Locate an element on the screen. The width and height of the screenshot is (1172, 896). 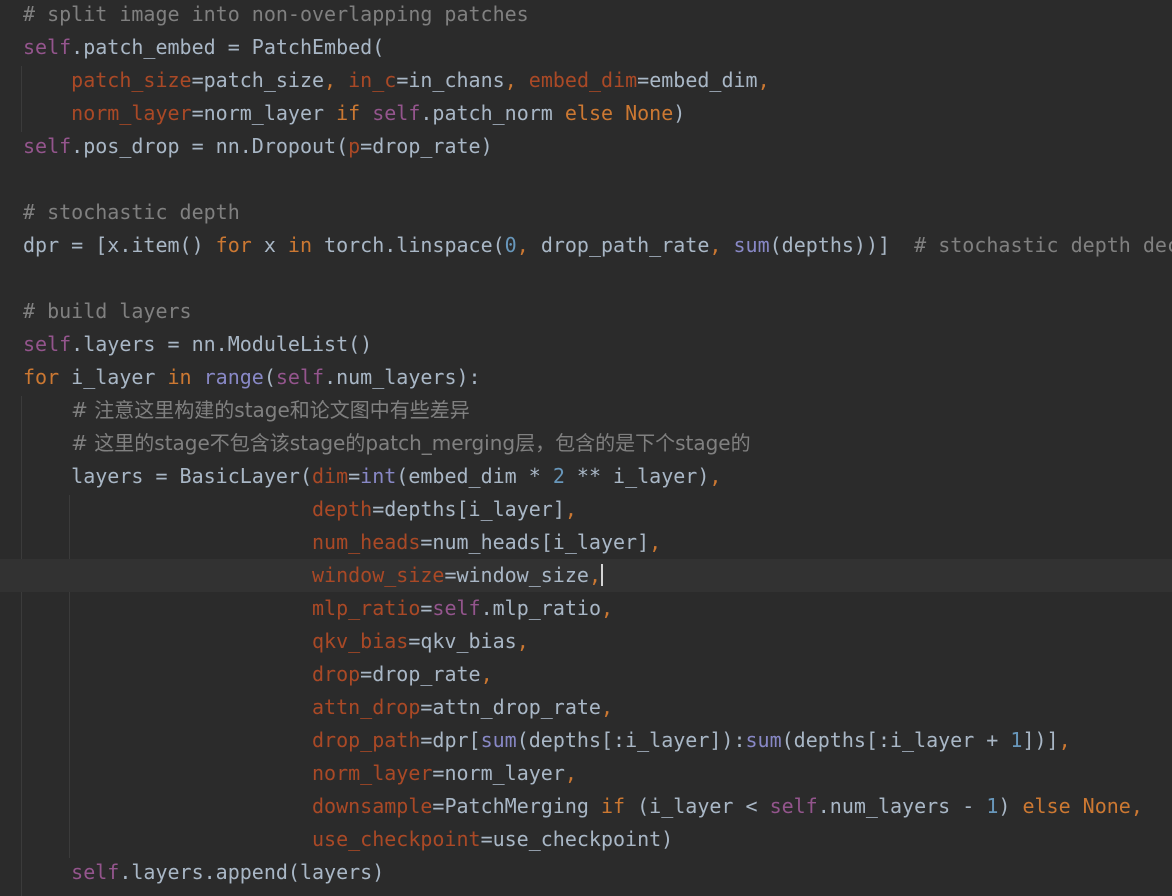
code-line: drop=drop_rate, is located at coordinates (586, 674).